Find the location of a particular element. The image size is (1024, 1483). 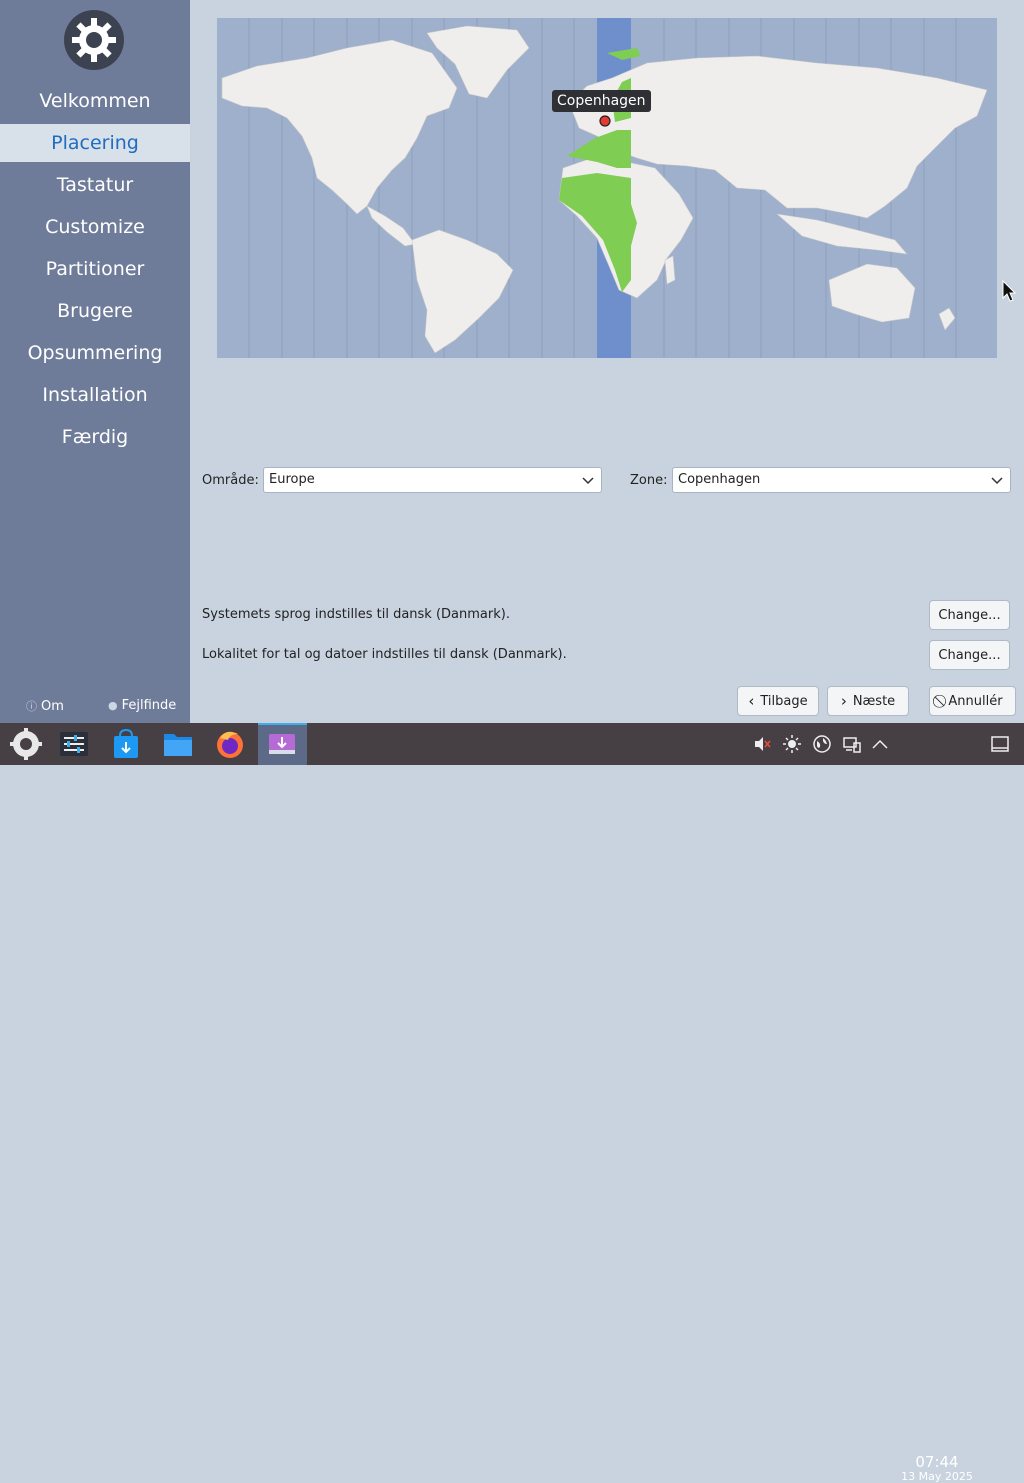

bug-icon: ● is located at coordinates (113, 705).